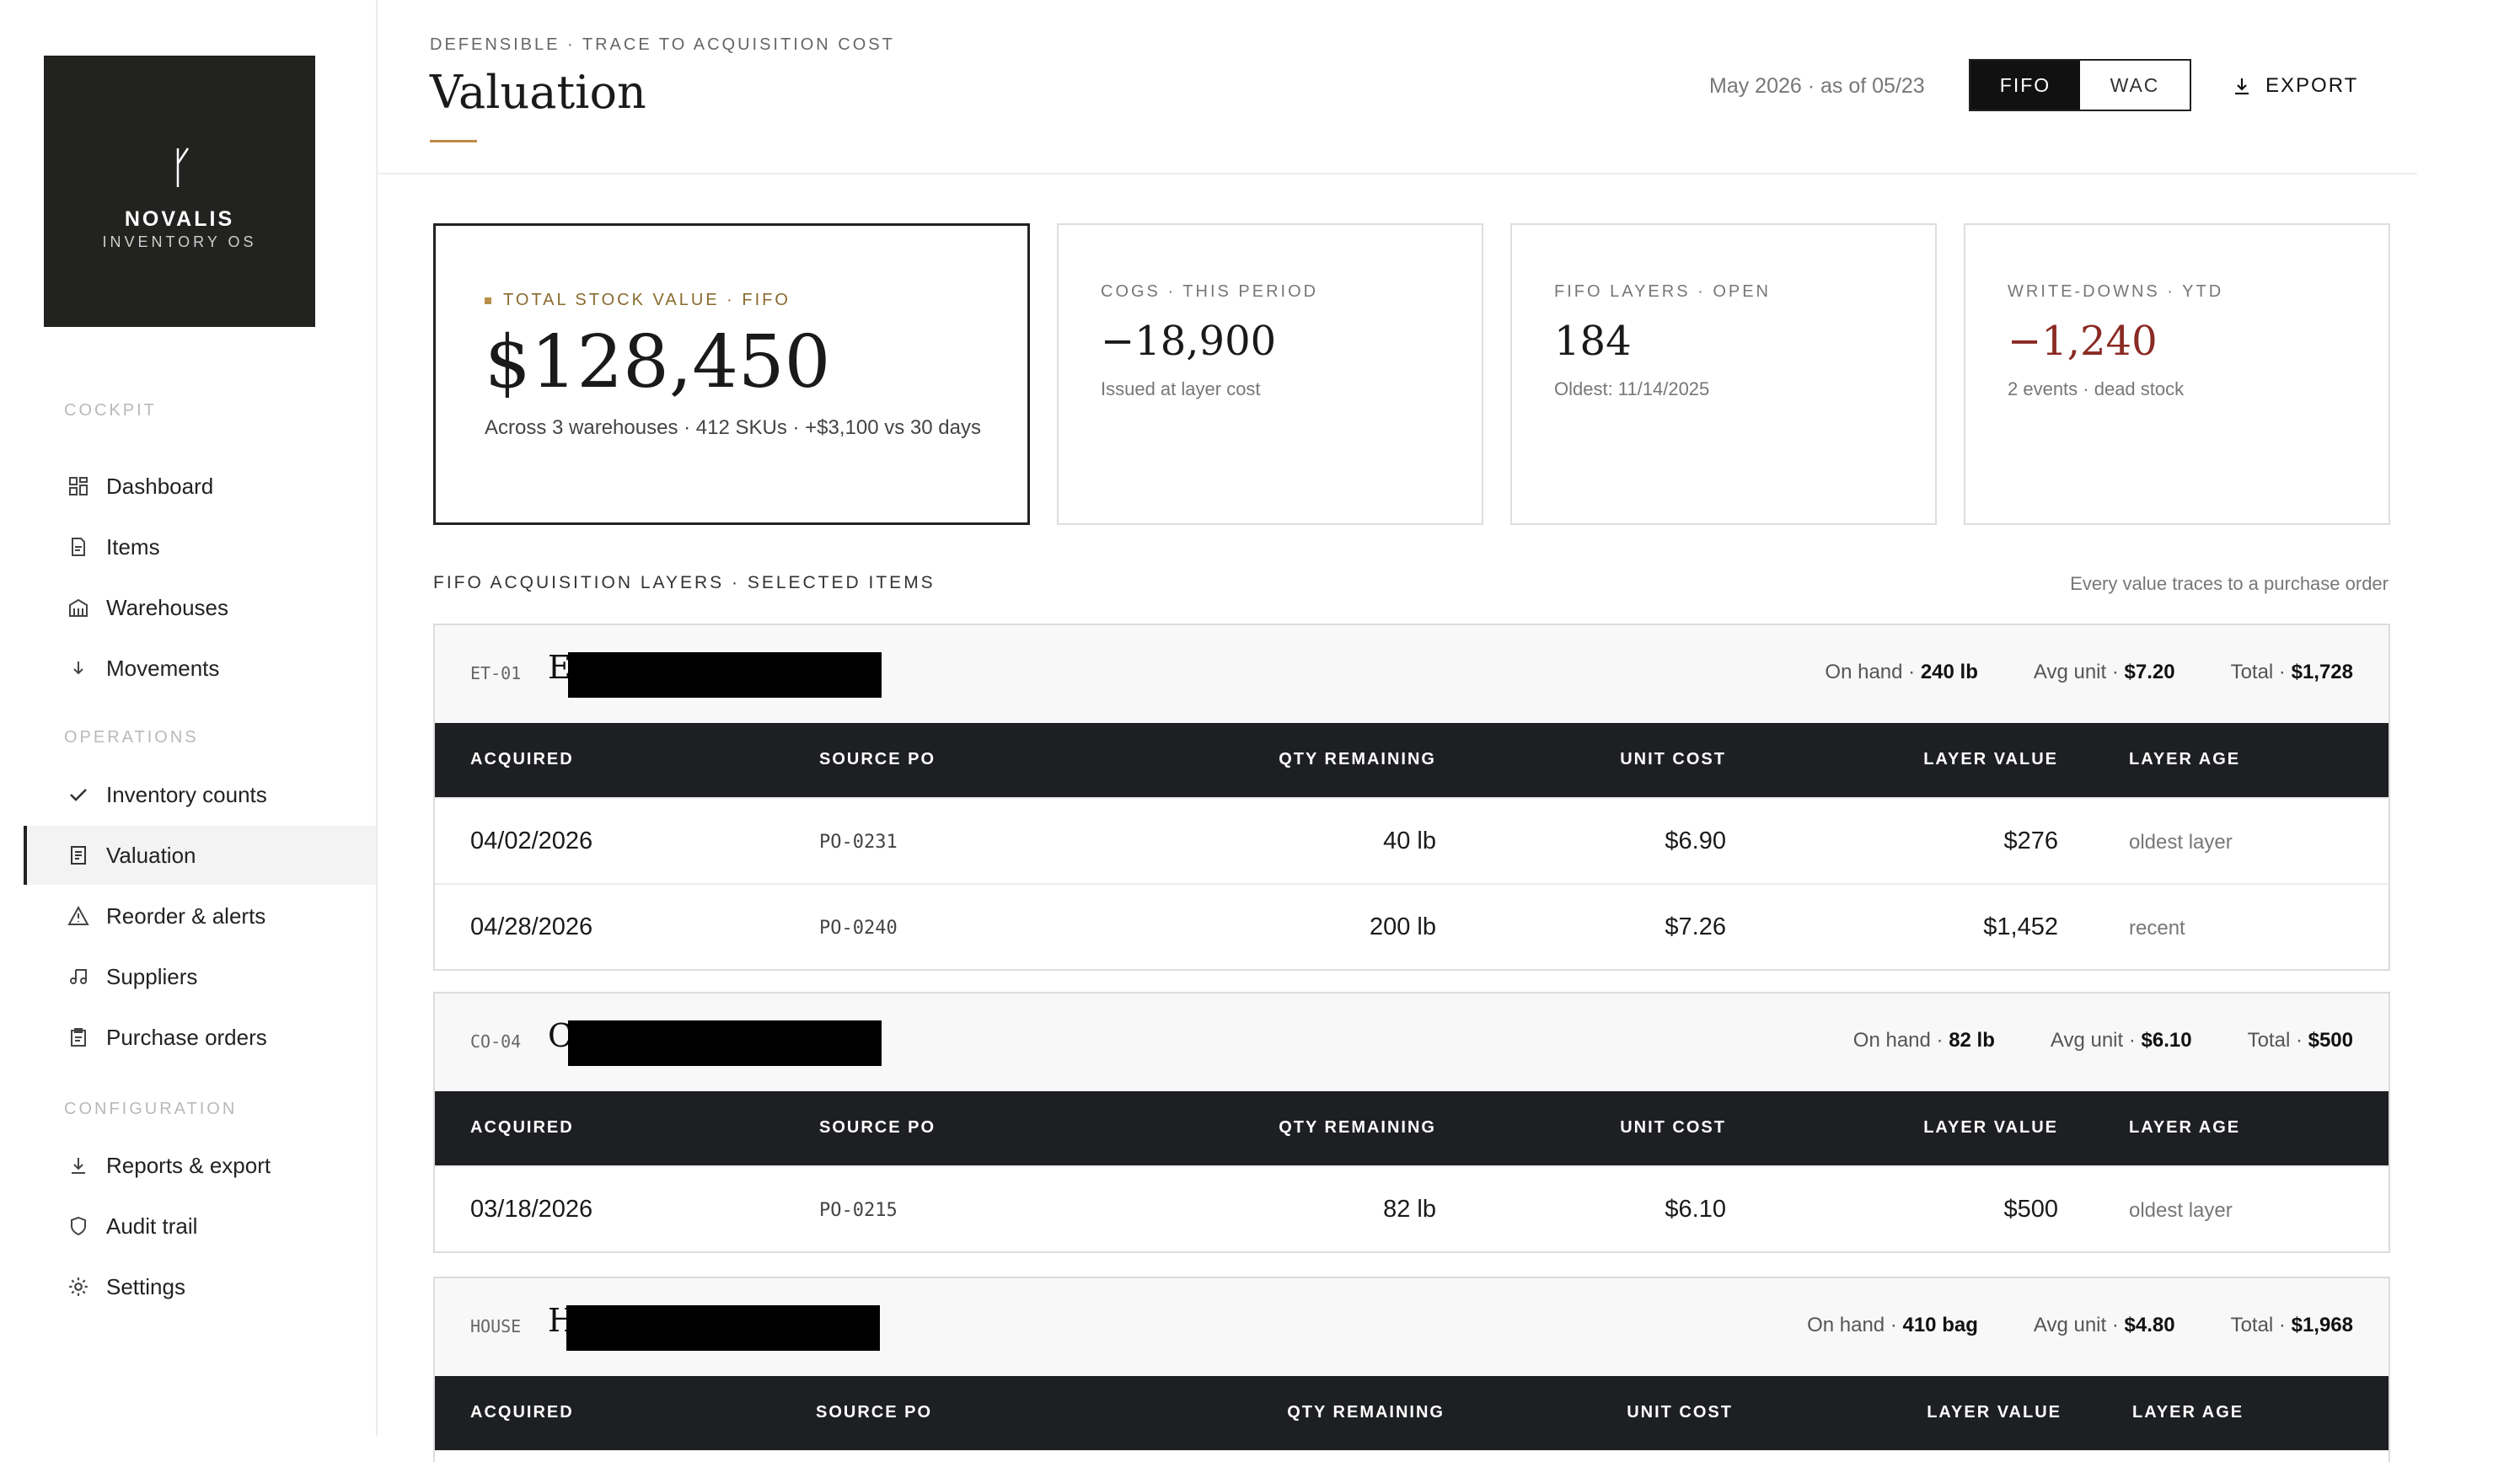 The height and width of the screenshot is (1462, 2520). Describe the element at coordinates (200, 1286) in the screenshot. I see `sidebar-item-settings: Settings` at that location.